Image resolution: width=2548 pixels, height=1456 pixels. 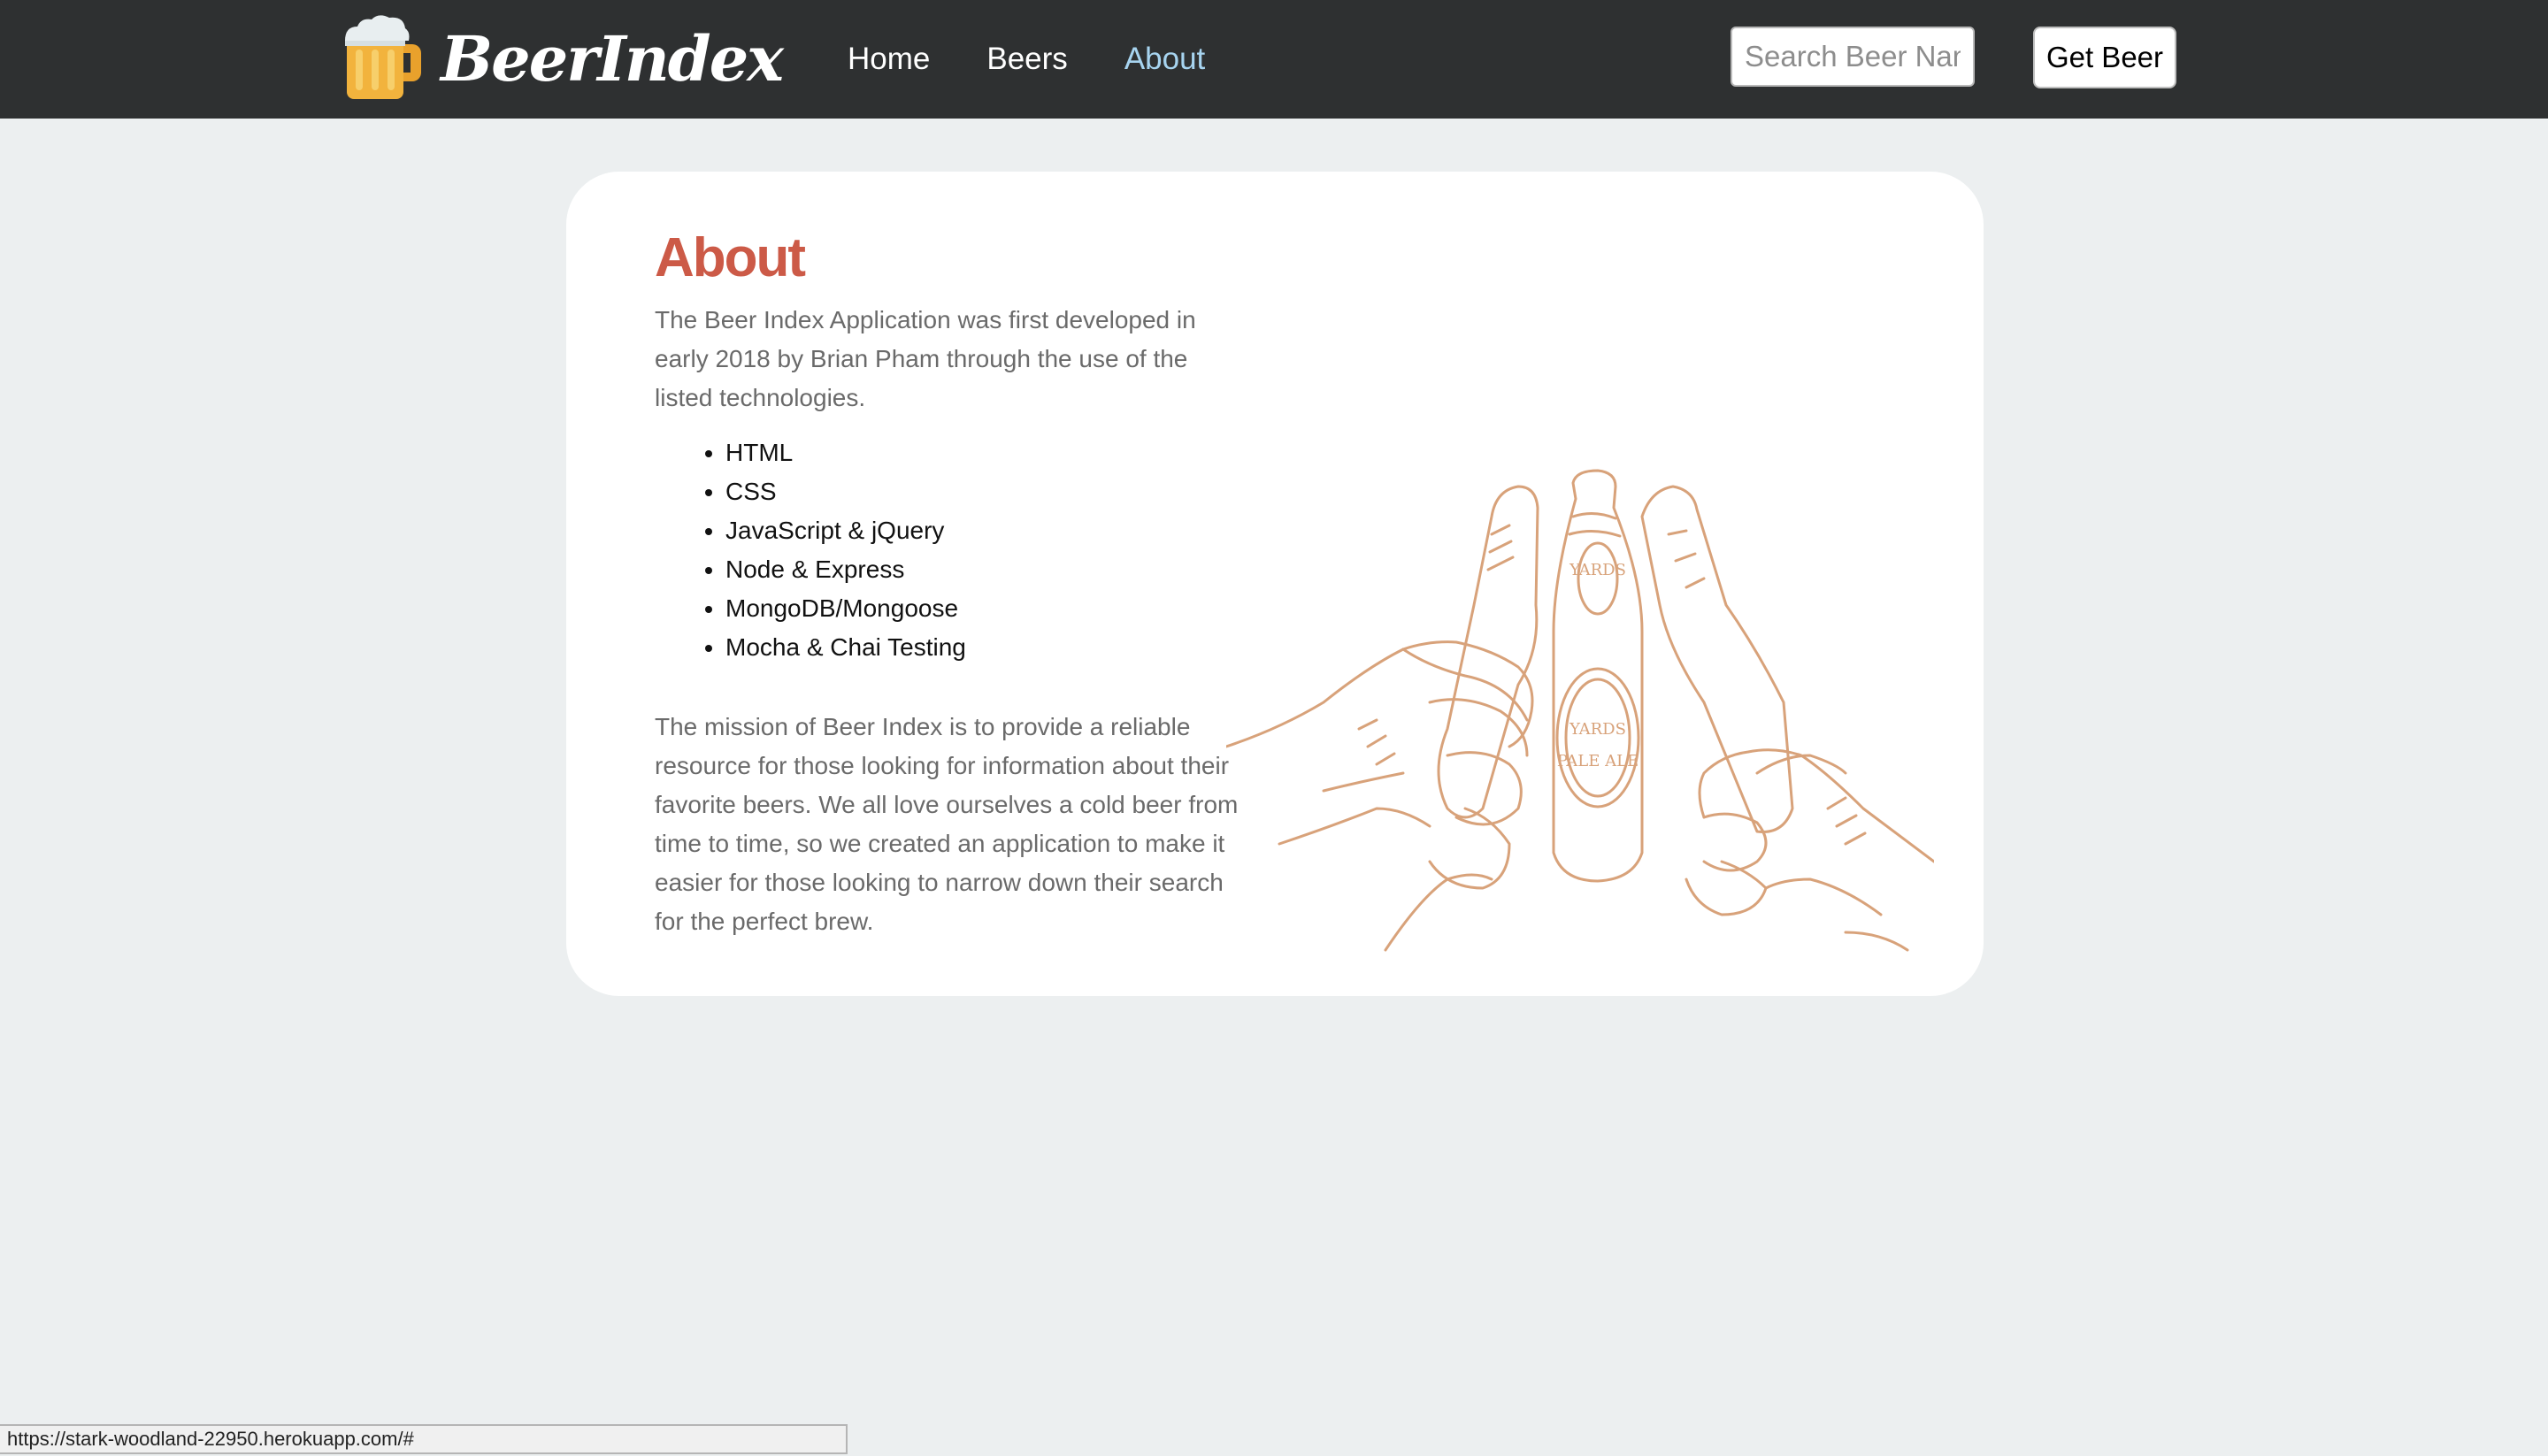 I want to click on brand-name: BeerIndex, so click(x=612, y=58).